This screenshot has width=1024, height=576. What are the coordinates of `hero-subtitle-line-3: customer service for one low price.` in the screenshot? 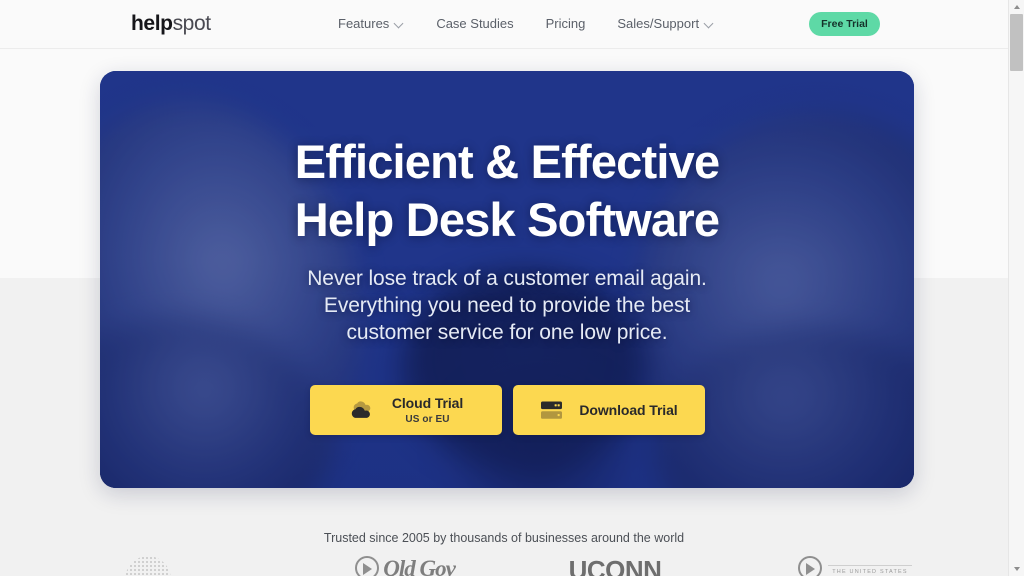 It's located at (507, 332).